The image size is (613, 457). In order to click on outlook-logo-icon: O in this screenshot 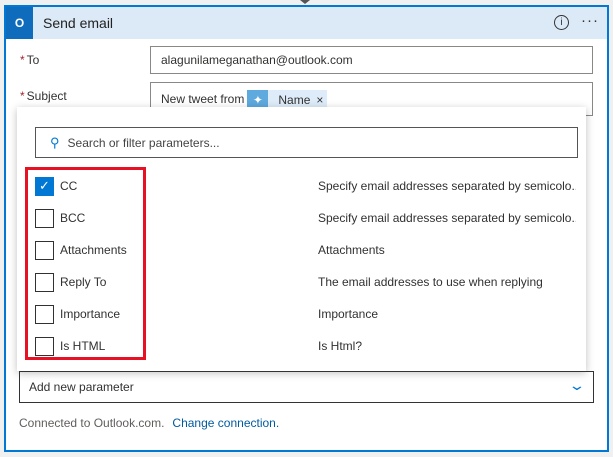, I will do `click(19, 23)`.